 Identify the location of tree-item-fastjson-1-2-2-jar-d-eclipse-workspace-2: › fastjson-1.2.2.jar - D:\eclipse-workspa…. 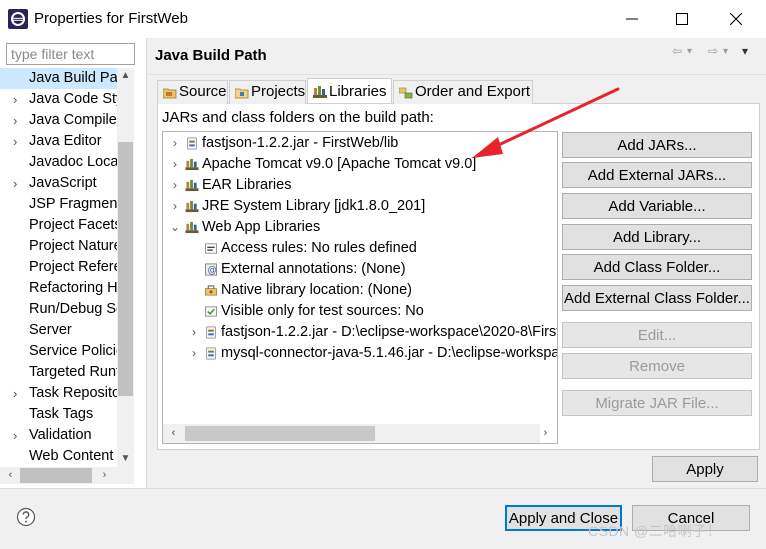
(360, 332).